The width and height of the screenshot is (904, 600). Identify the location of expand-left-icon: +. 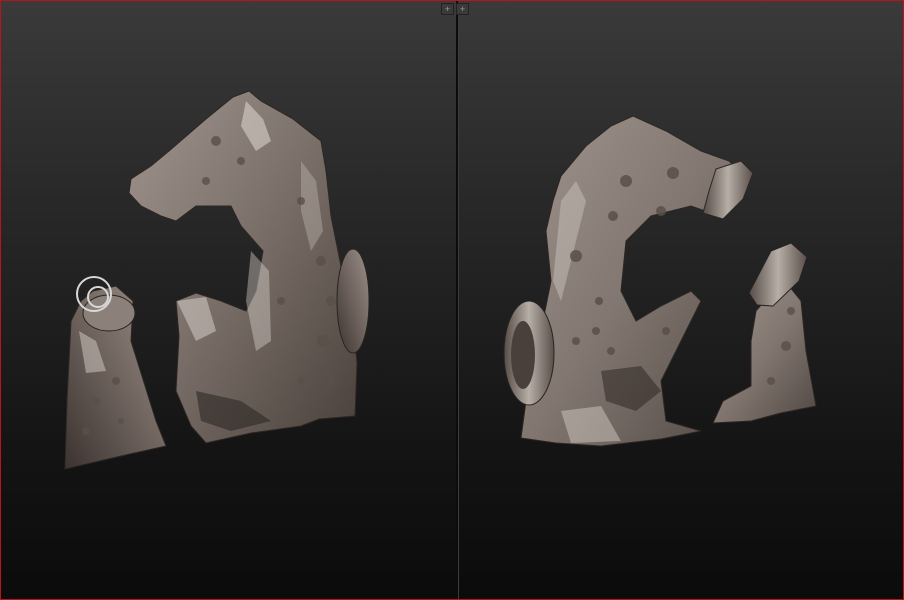
(447, 9).